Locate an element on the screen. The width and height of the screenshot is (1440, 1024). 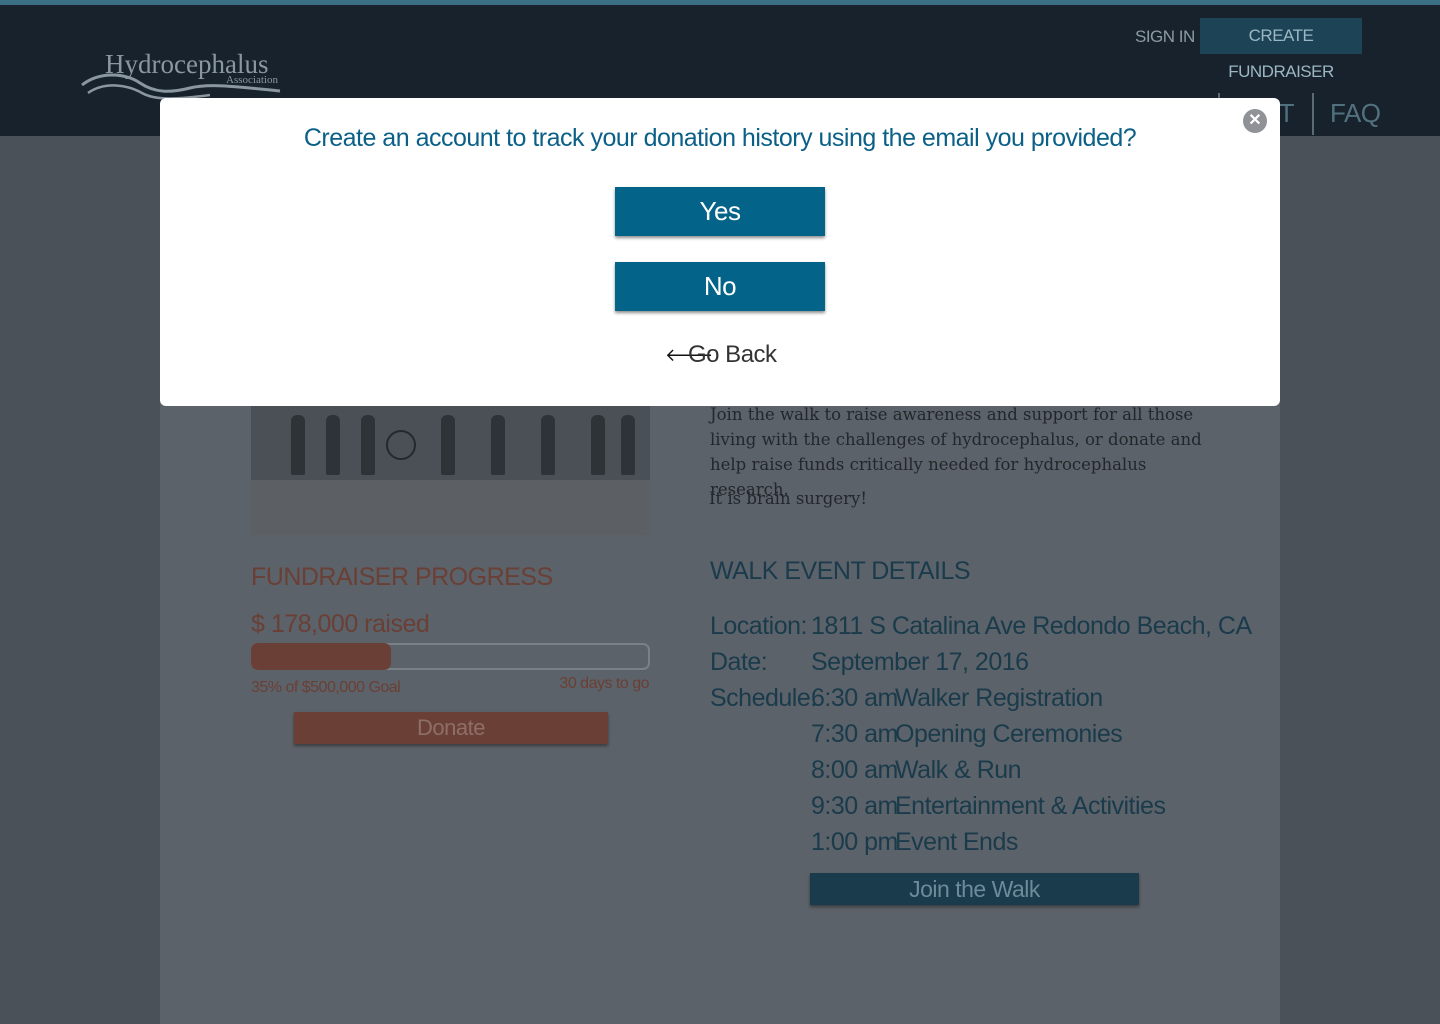
no-button: No is located at coordinates (720, 286).